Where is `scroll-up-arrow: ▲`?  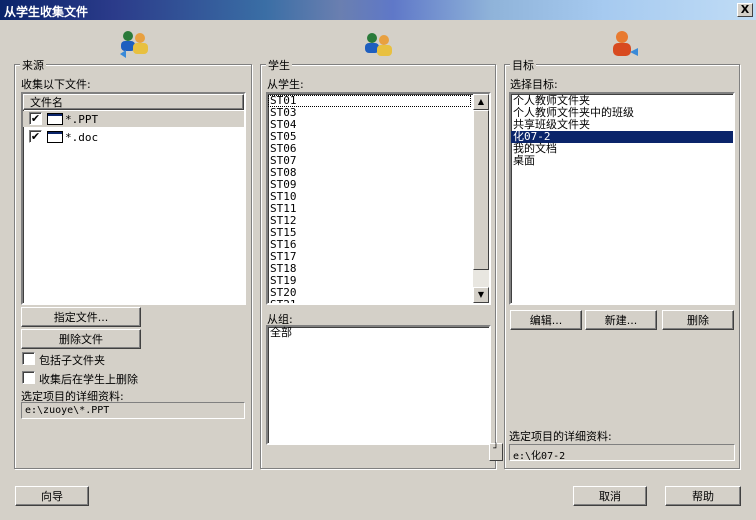 scroll-up-arrow: ▲ is located at coordinates (481, 102).